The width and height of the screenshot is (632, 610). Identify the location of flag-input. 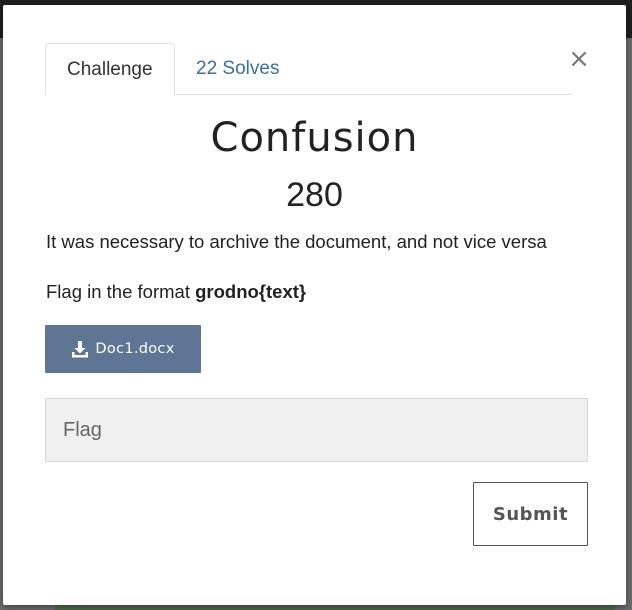
(316, 430).